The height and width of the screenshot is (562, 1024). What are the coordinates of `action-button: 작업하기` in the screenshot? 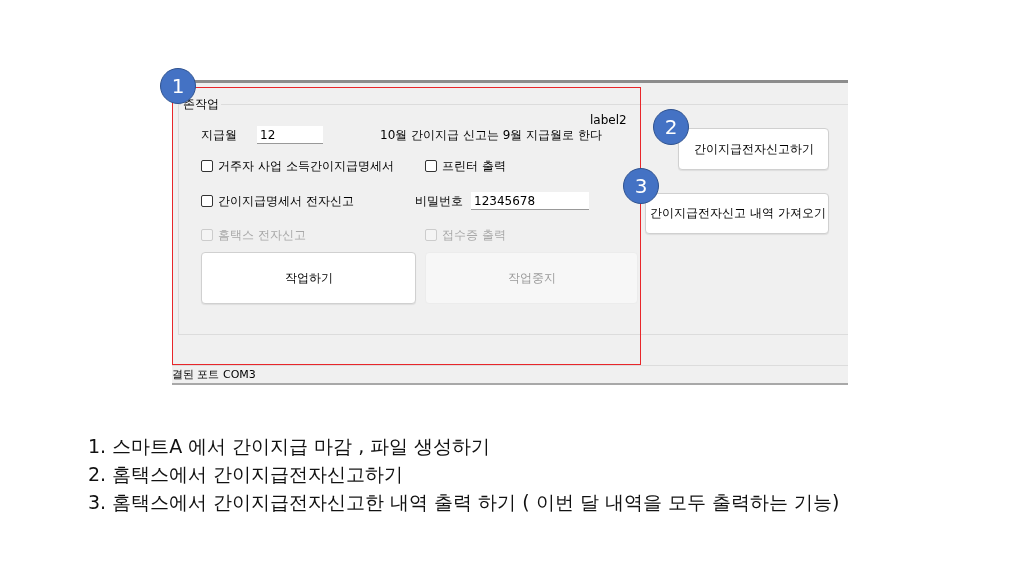 It's located at (308, 278).